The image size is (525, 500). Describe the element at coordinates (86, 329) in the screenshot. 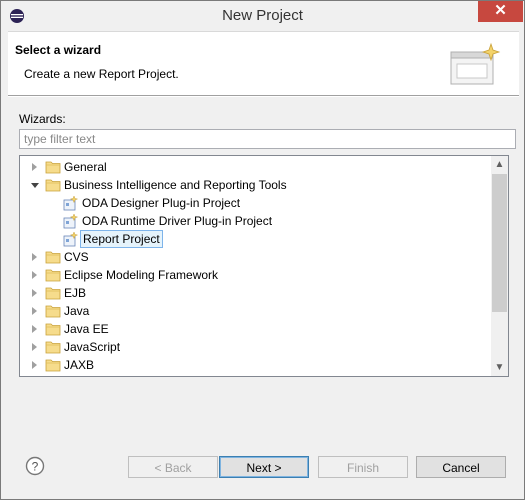

I see `tree-item-label: Java EE` at that location.